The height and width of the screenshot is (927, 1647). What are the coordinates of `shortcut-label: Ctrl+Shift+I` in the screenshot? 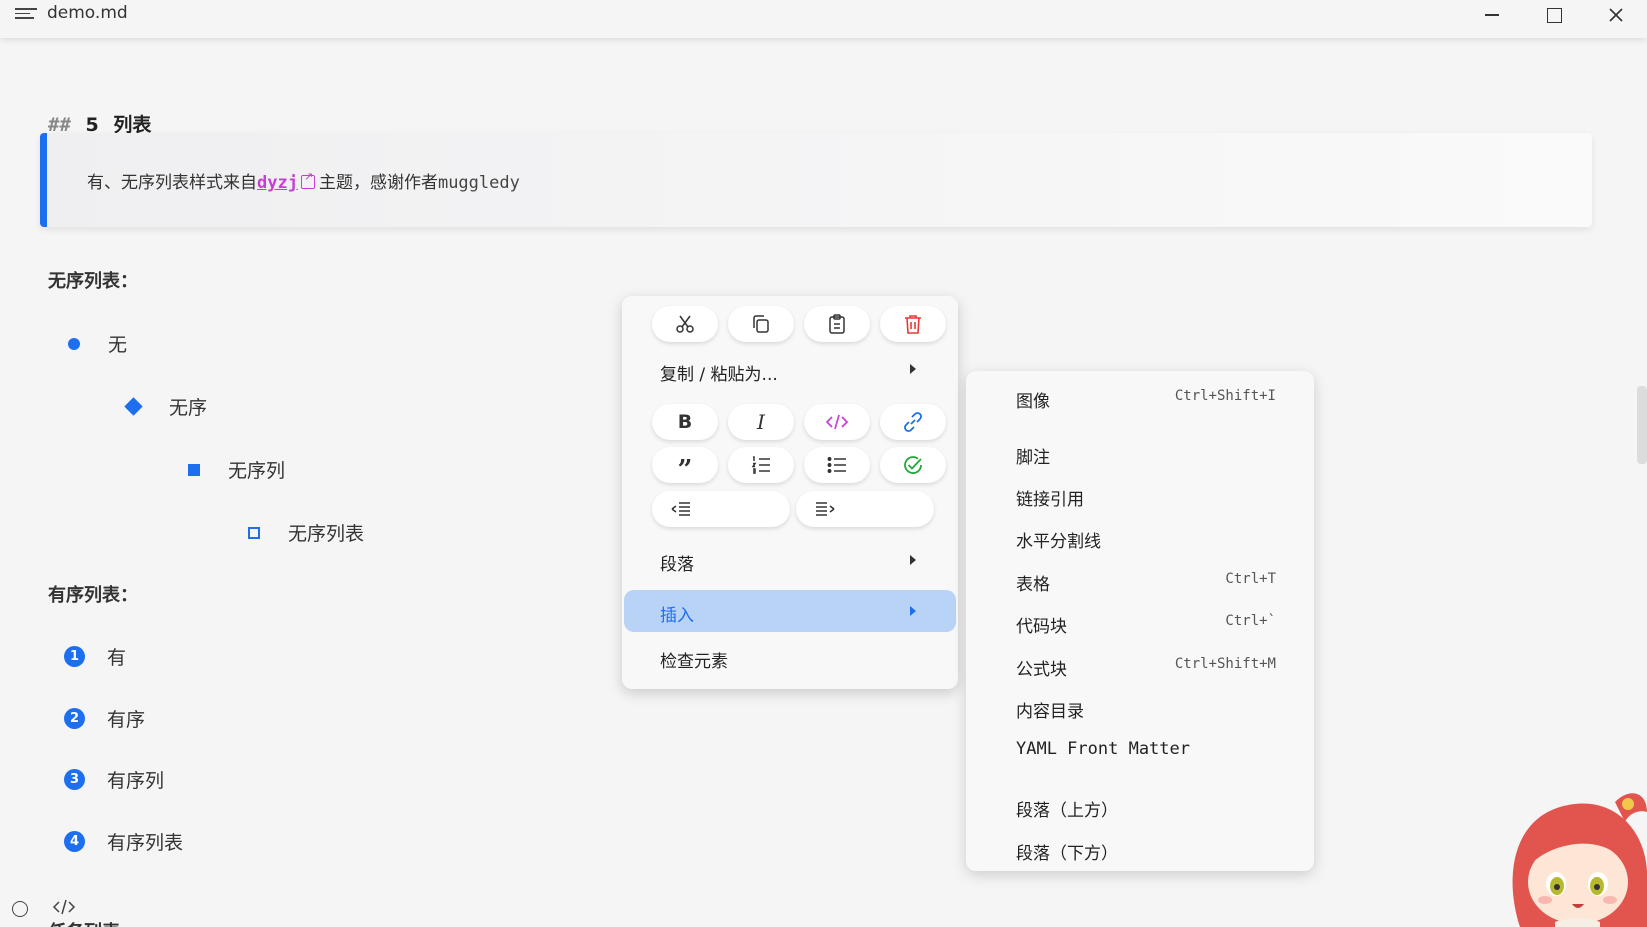 It's located at (1225, 396).